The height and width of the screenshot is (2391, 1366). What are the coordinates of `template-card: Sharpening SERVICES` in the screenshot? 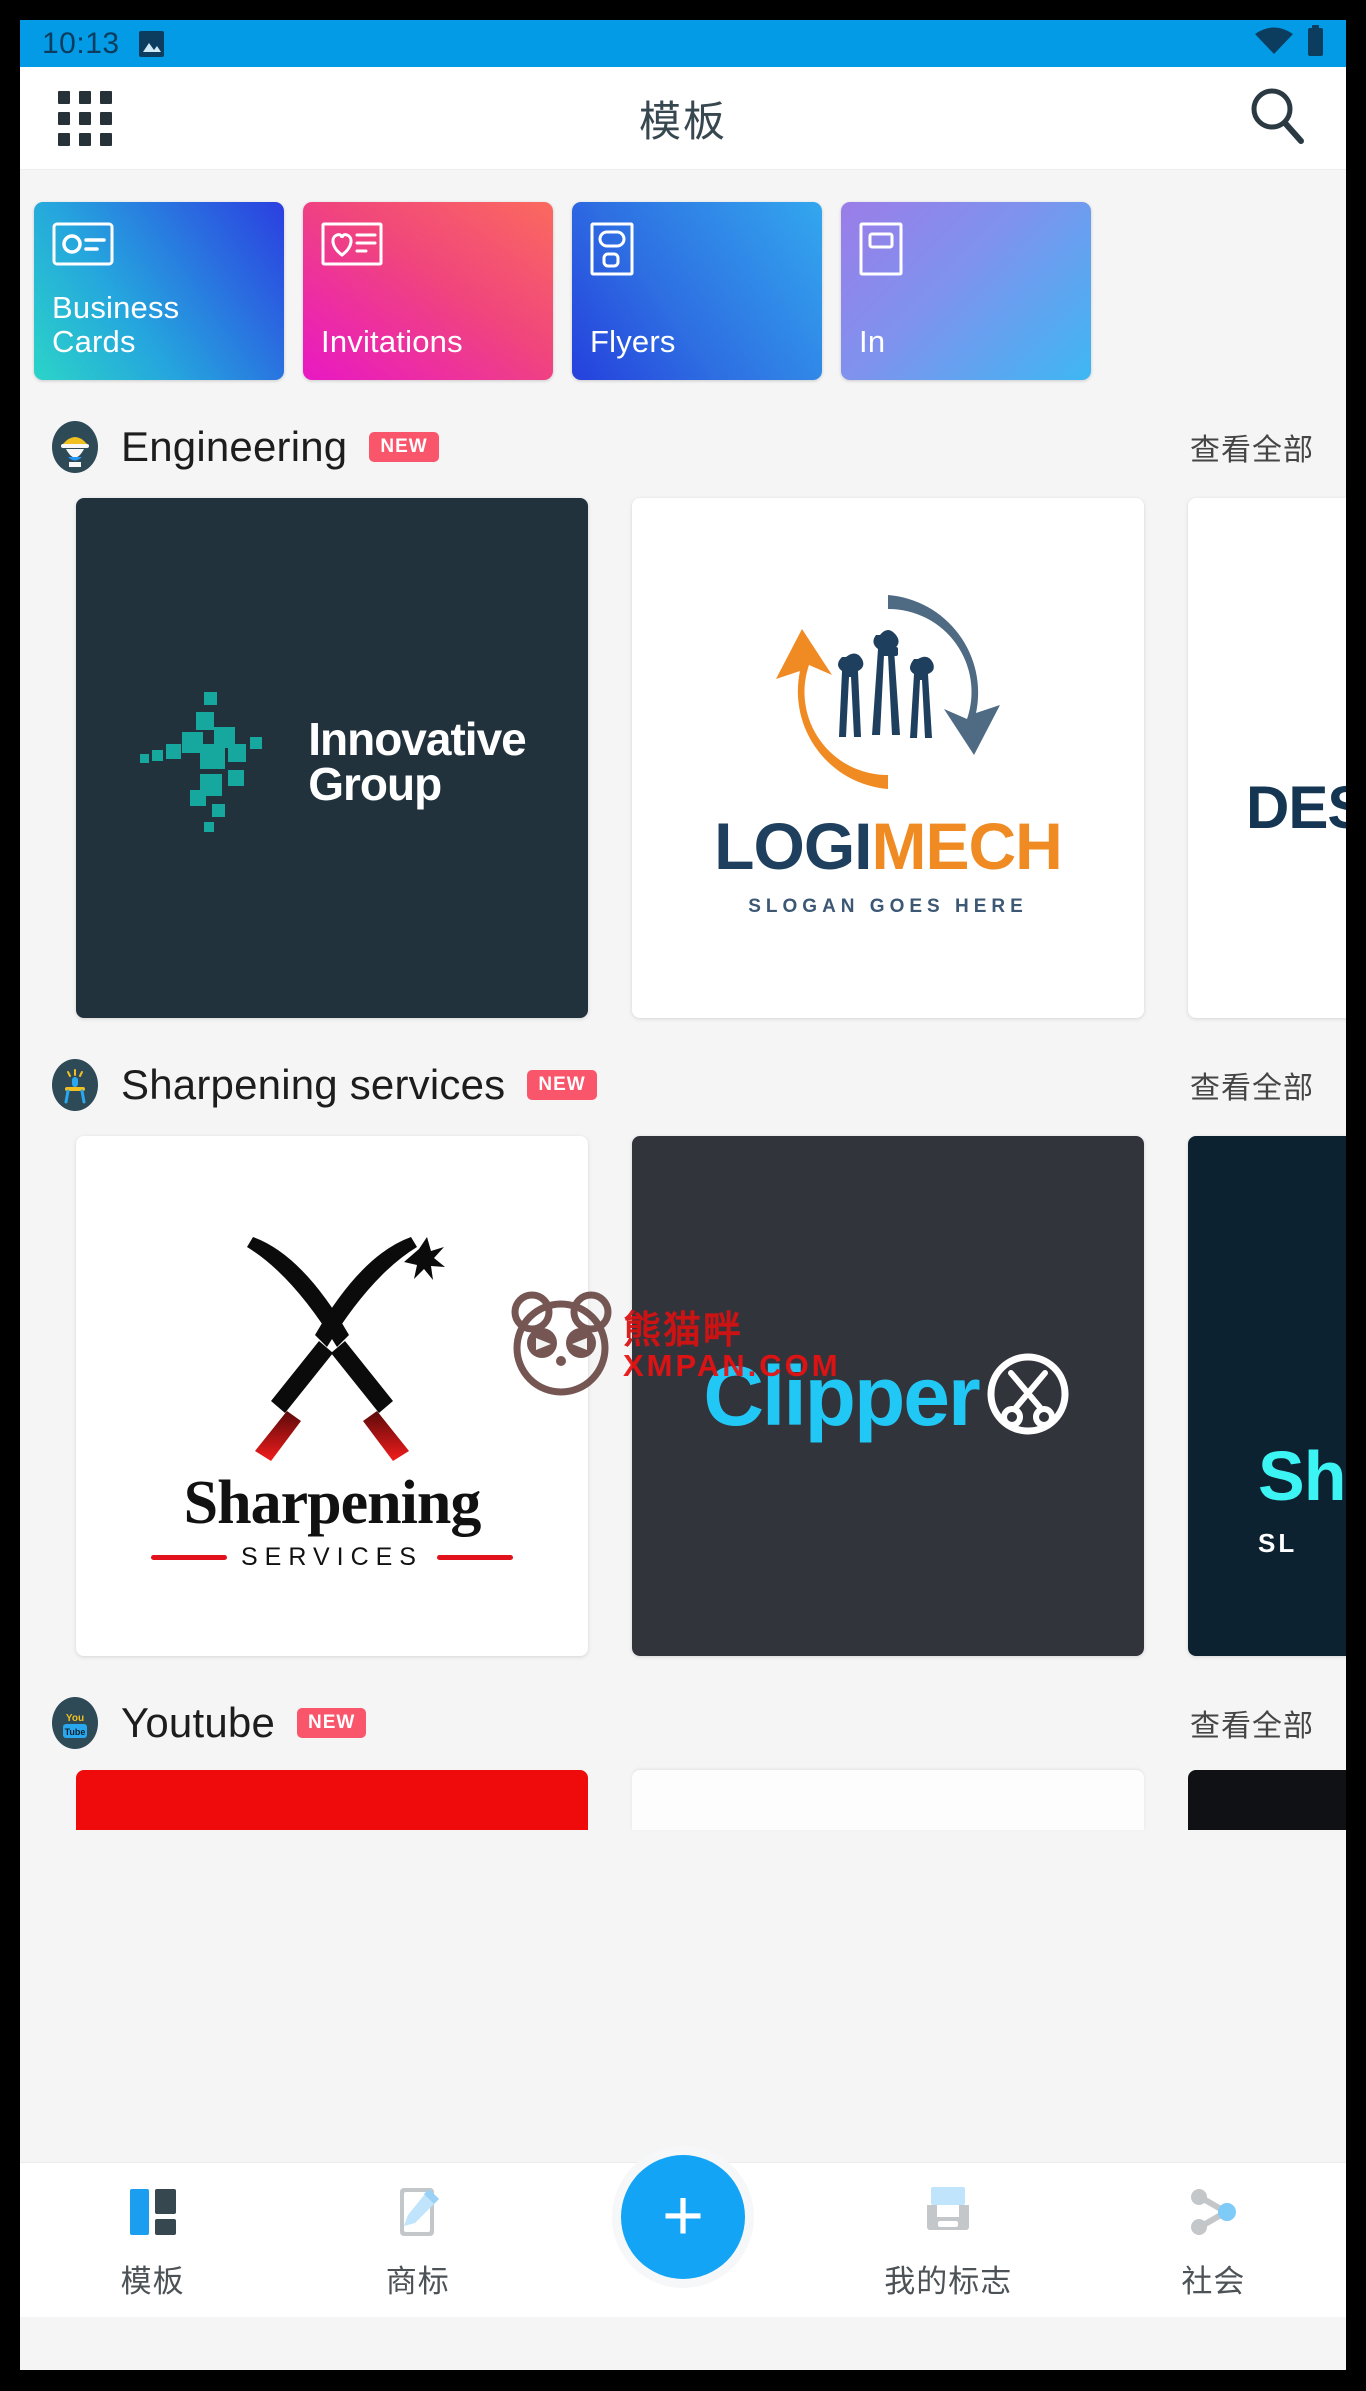 It's located at (332, 1396).